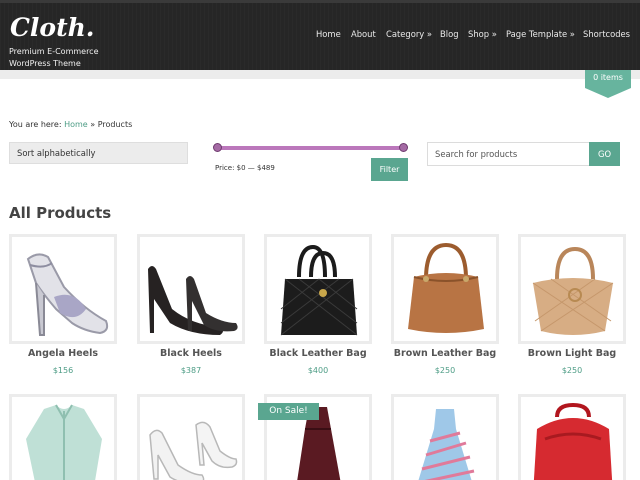 The image size is (640, 480). I want to click on heel-sandal-icon, so click(67, 294).